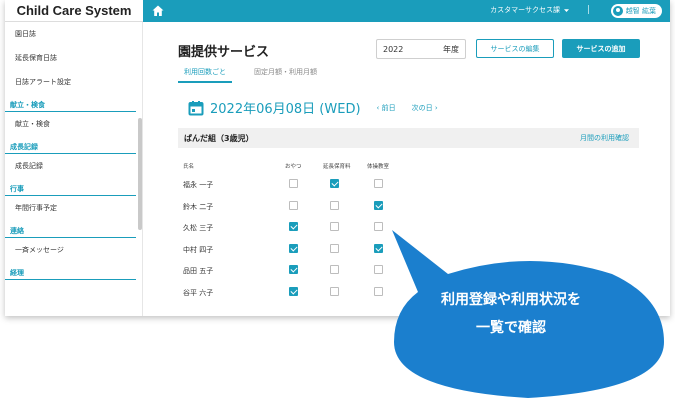  I want to click on sidebar-section-heading: 経理, so click(70, 273).